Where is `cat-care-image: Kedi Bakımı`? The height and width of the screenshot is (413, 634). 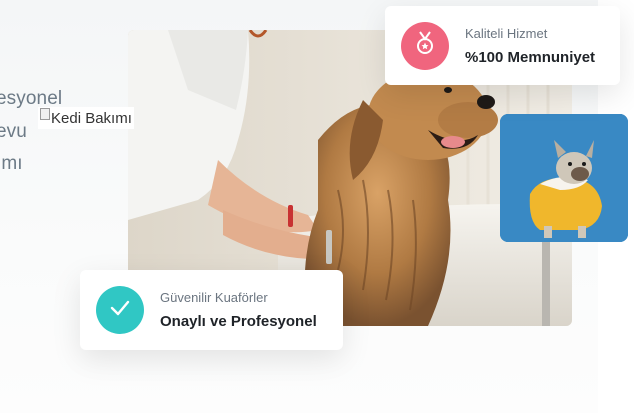
cat-care-image: Kedi Bakımı is located at coordinates (86, 118).